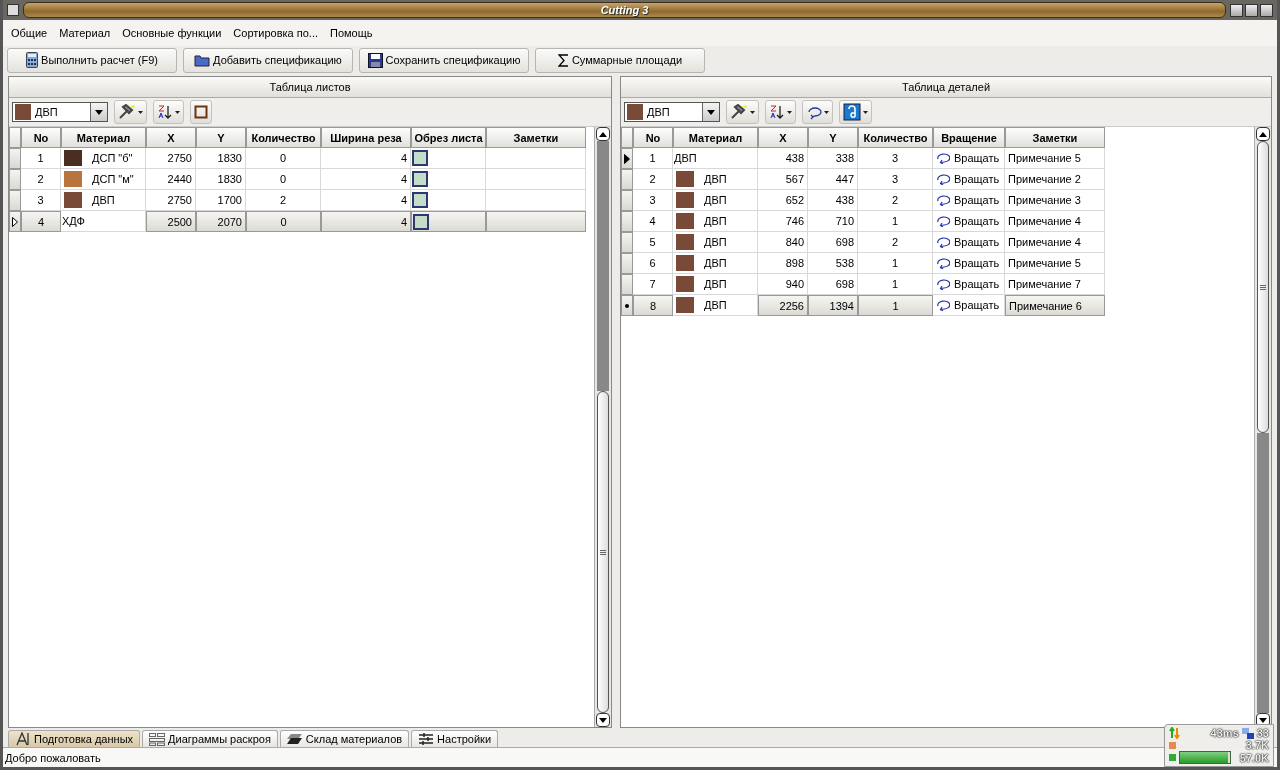 Image resolution: width=1280 pixels, height=770 pixels. What do you see at coordinates (783, 263) in the screenshot?
I see `table-cell: 898` at bounding box center [783, 263].